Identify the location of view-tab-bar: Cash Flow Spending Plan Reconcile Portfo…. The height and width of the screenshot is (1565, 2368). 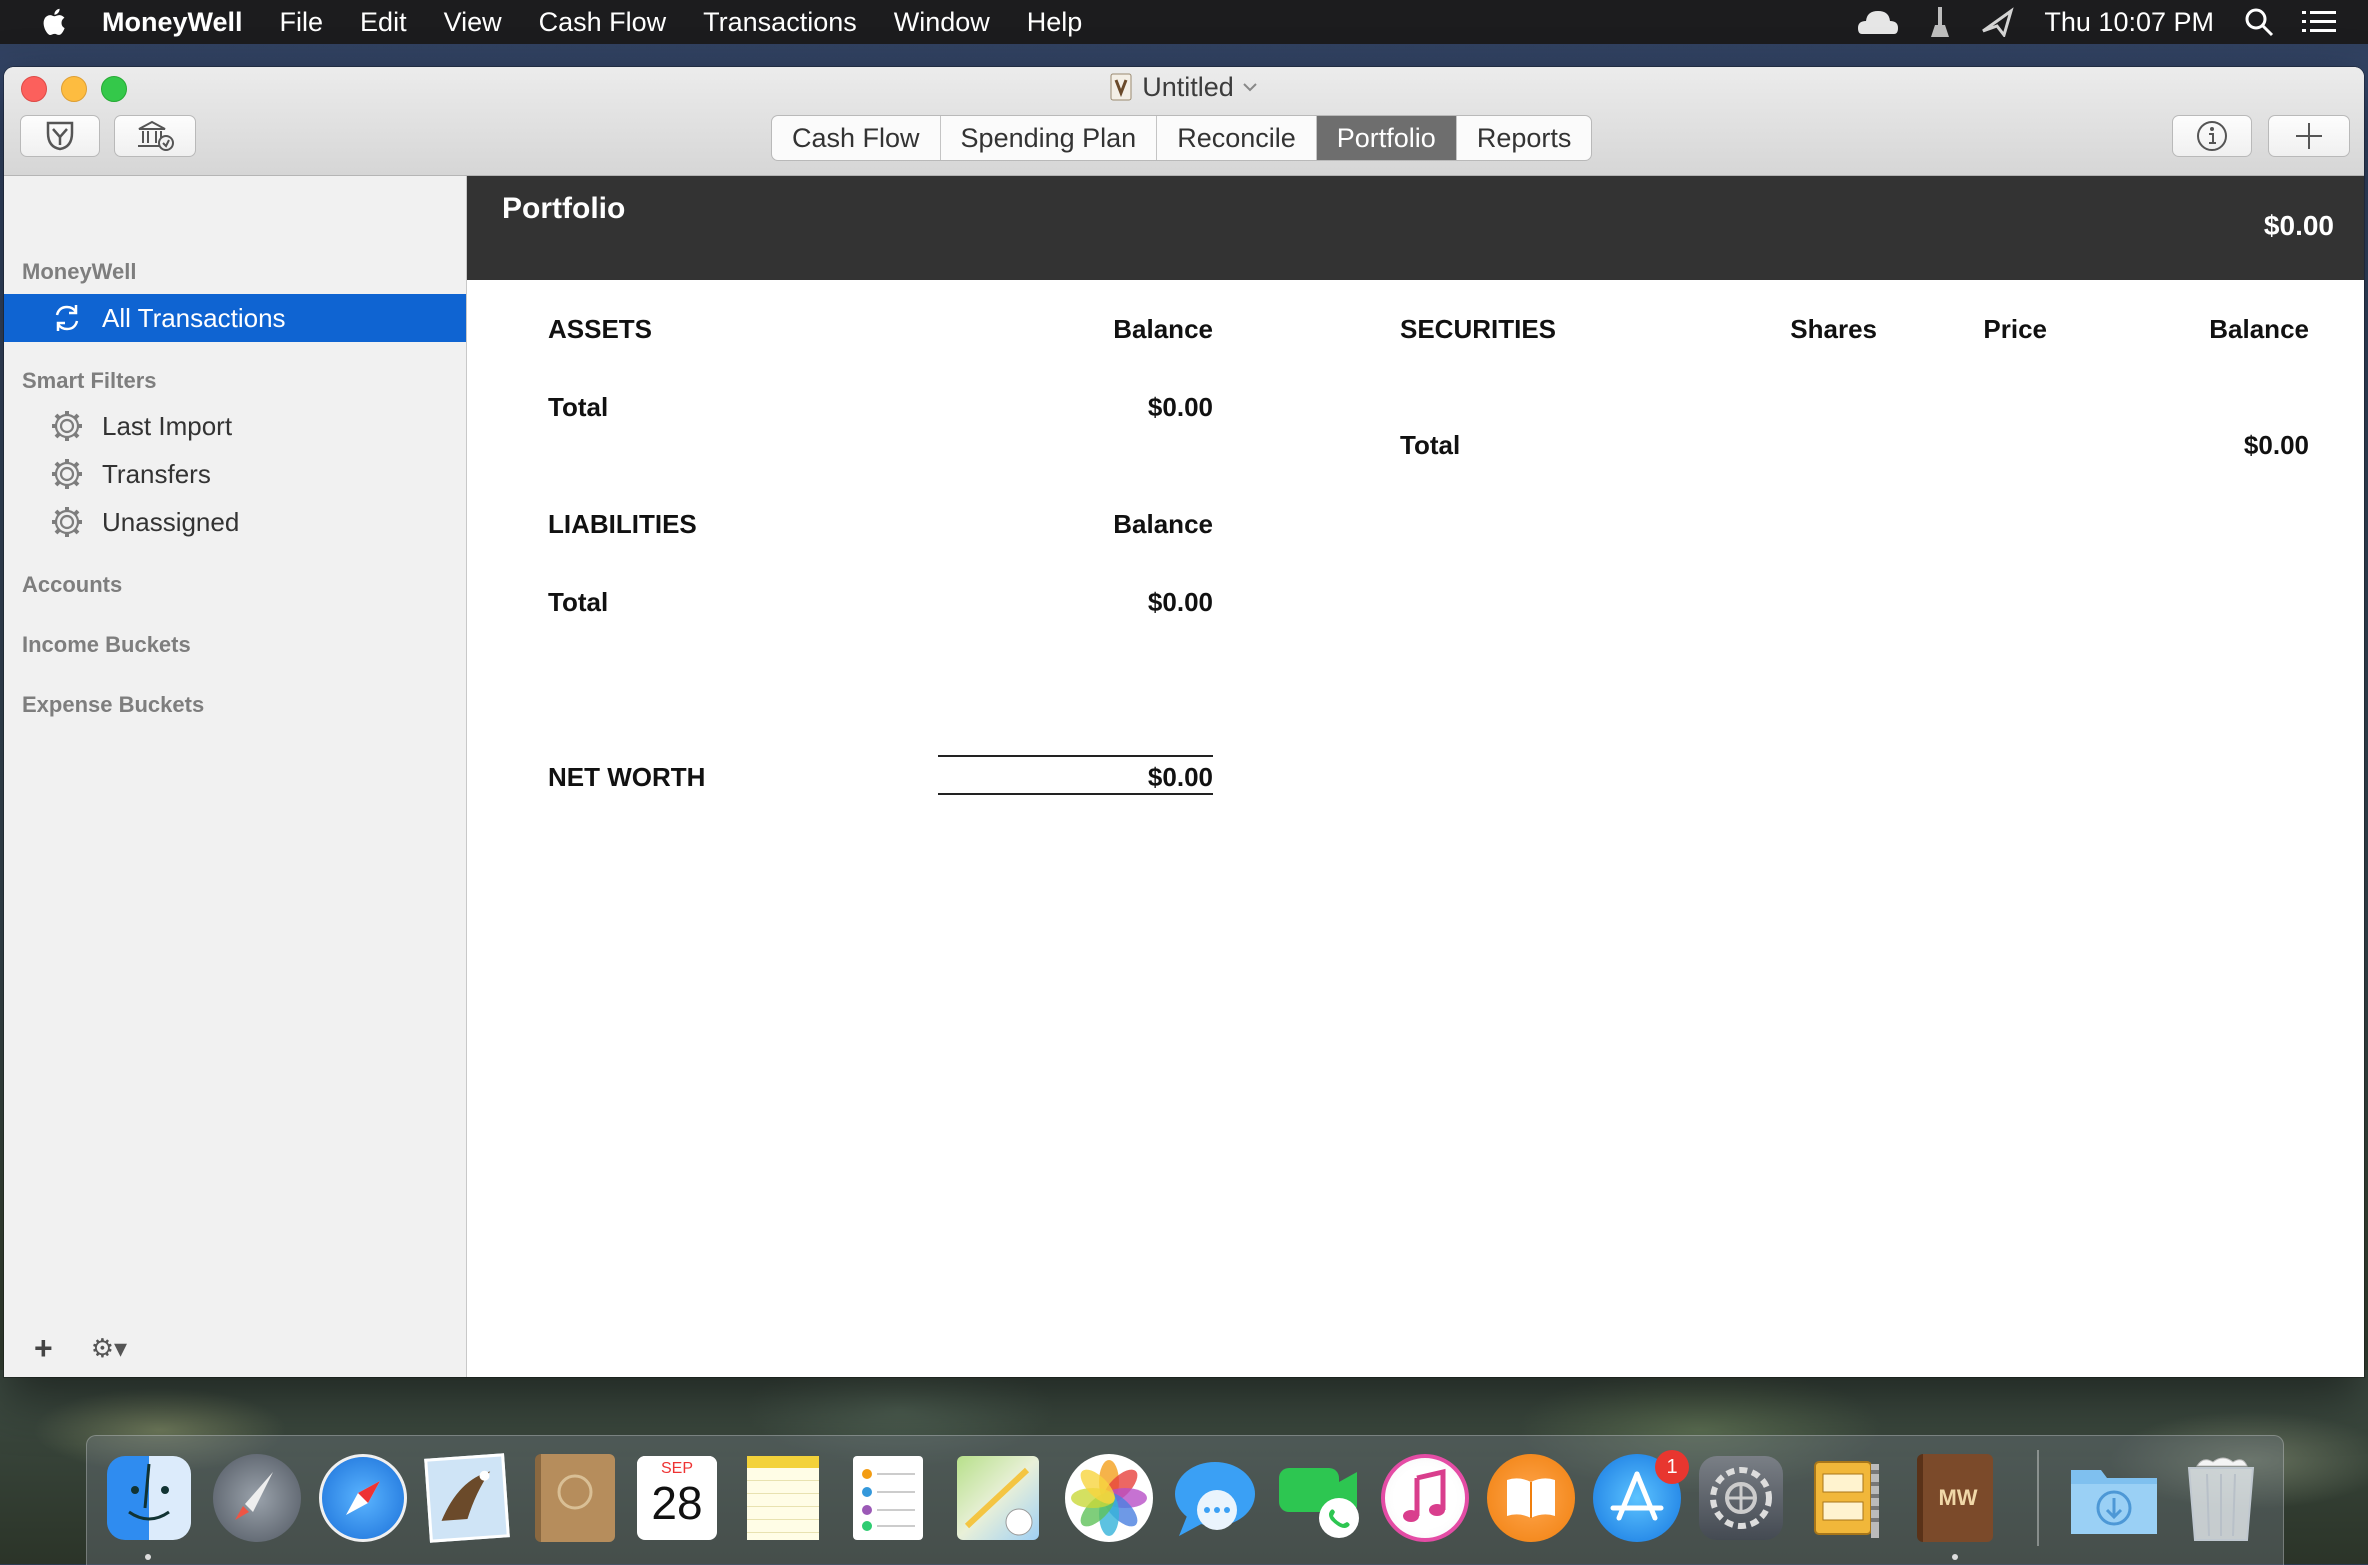
(1182, 138).